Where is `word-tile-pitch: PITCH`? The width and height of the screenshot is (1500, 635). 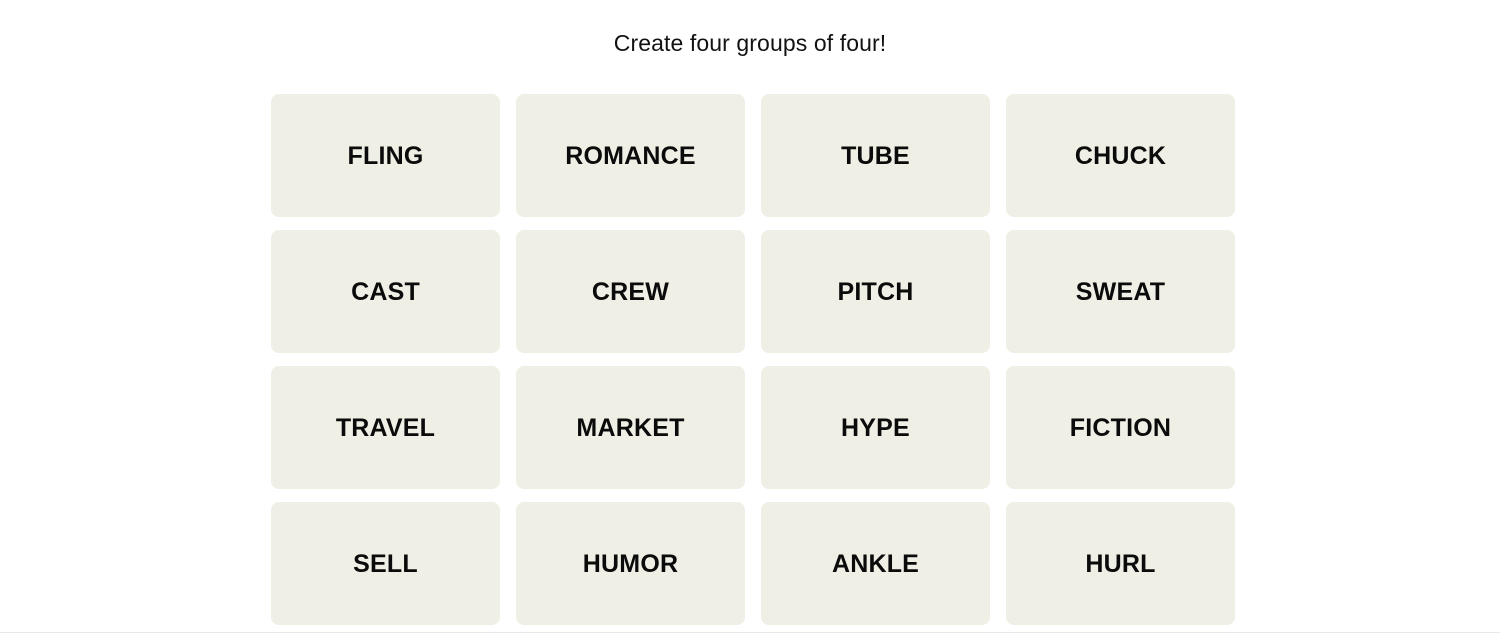 word-tile-pitch: PITCH is located at coordinates (875, 291).